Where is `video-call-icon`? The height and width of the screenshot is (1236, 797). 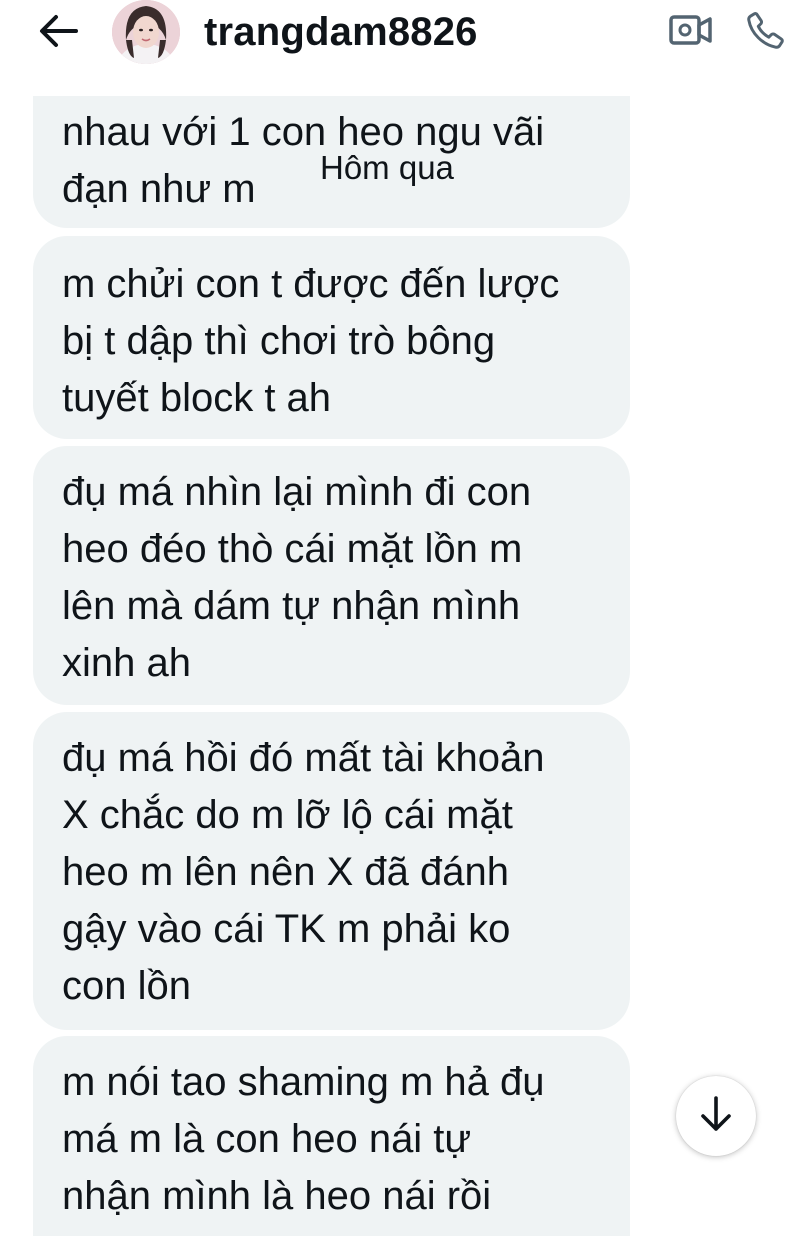 video-call-icon is located at coordinates (691, 32).